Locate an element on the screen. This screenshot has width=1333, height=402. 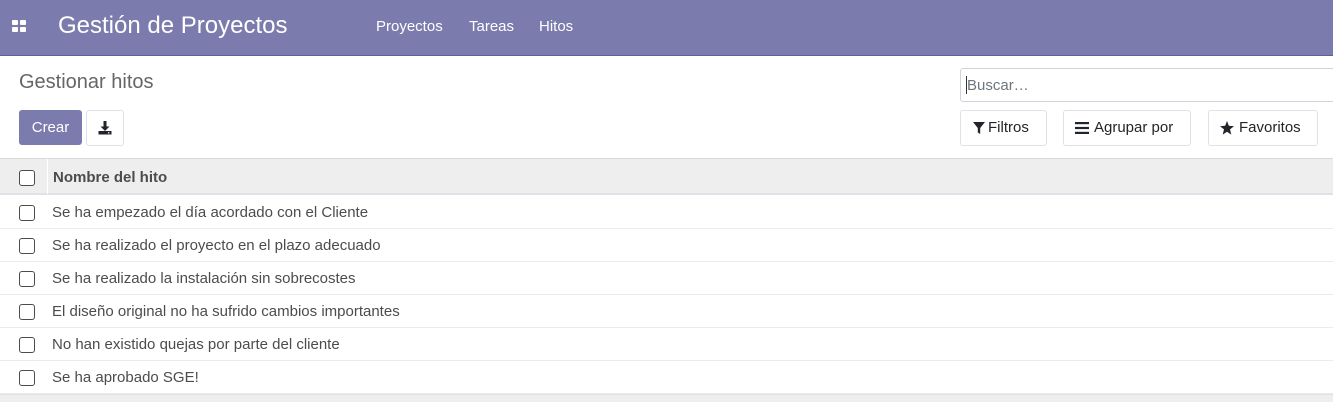
bars-icon is located at coordinates (1082, 128).